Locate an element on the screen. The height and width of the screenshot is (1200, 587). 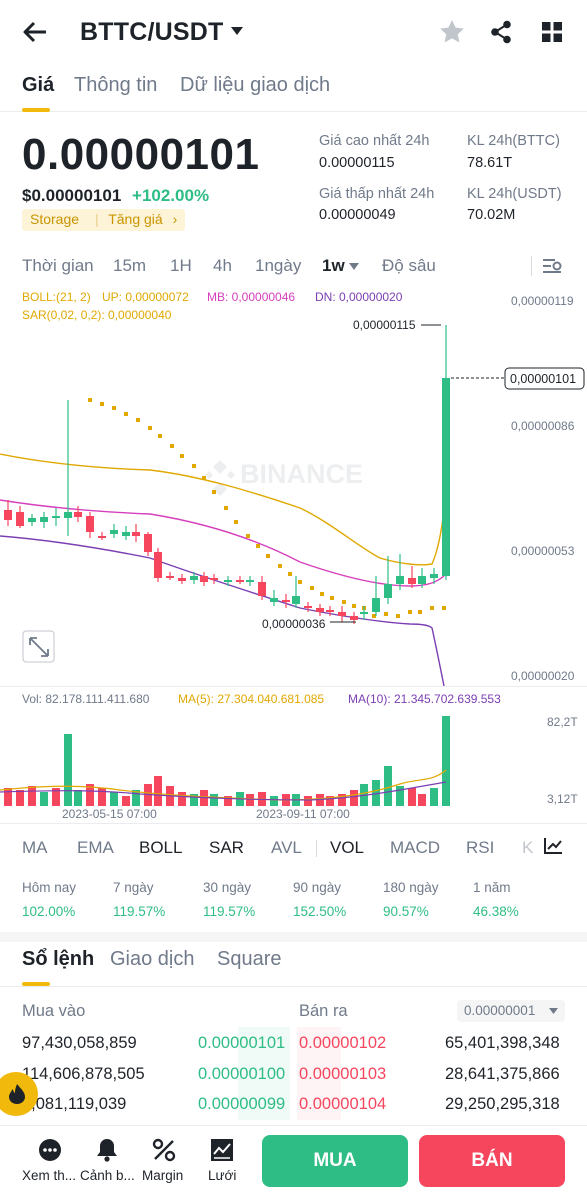
tf-1w: 1w is located at coordinates (333, 266).